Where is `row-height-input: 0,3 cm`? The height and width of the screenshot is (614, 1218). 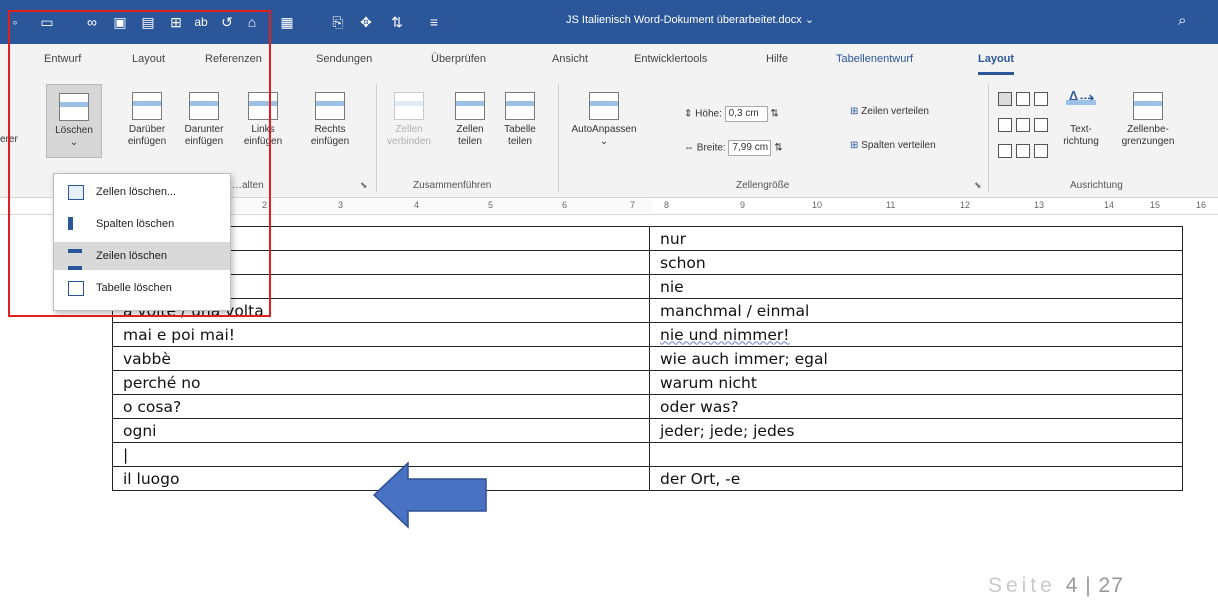
row-height-input: 0,3 cm is located at coordinates (746, 114).